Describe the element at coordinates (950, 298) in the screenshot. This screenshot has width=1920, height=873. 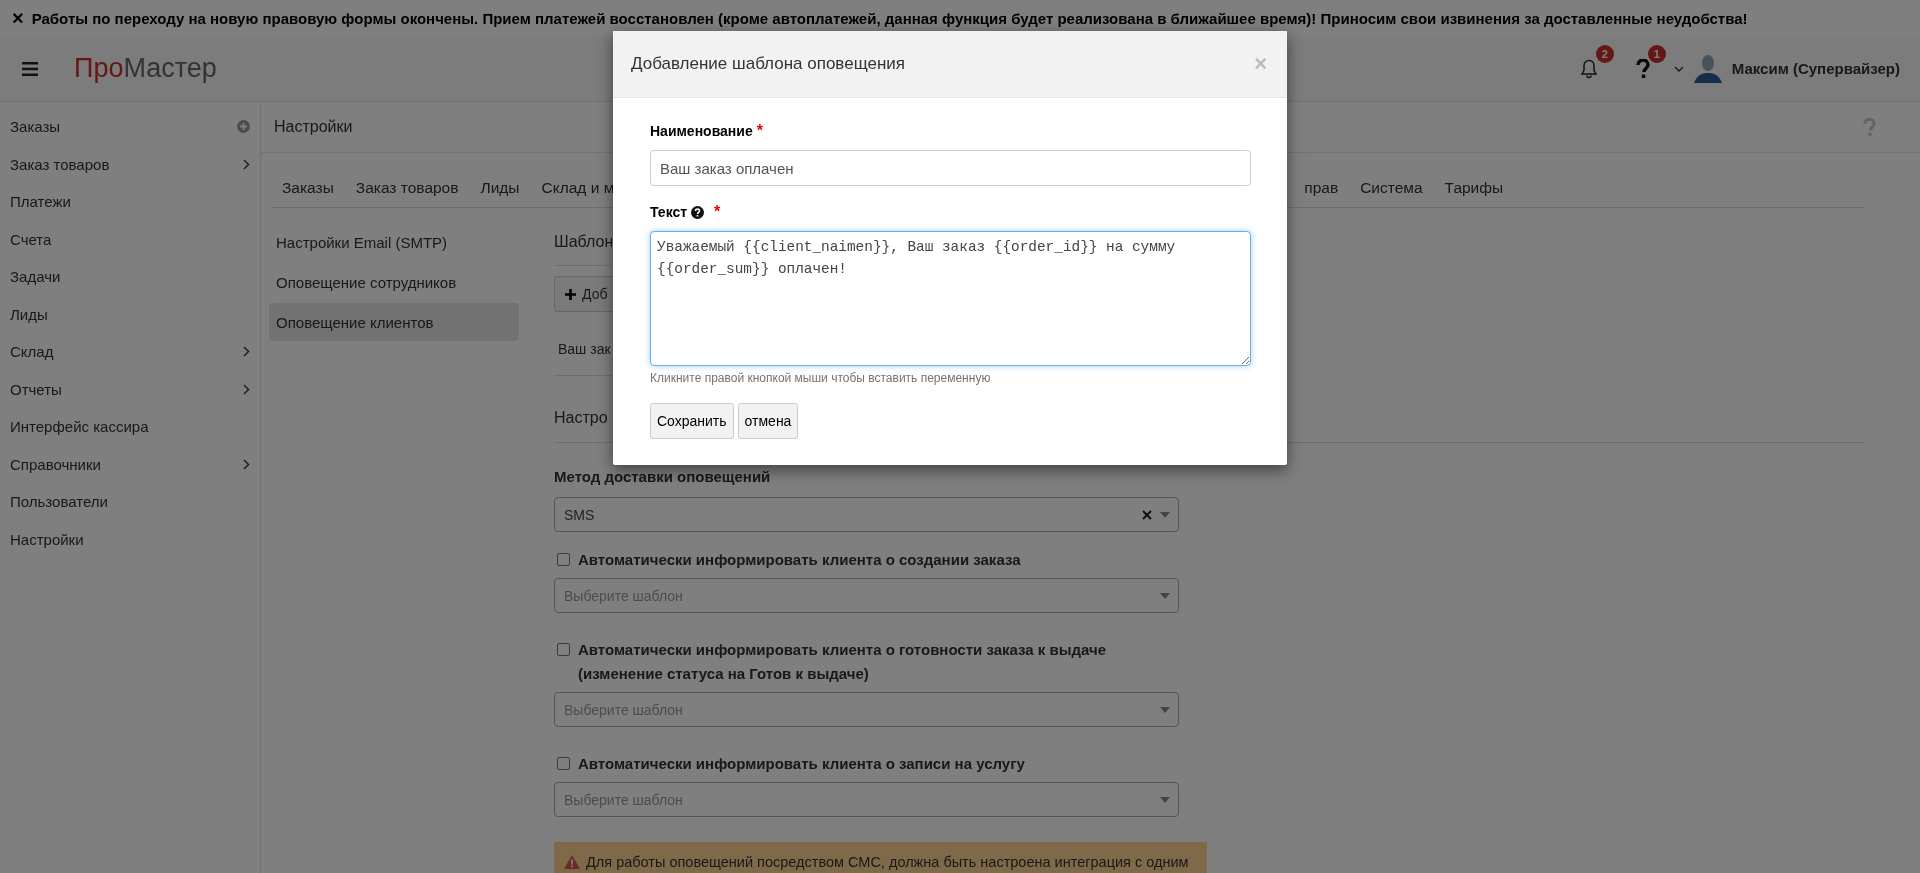
I see `text-area: Уважаемый {{client_naimen}}, Ваш заказ {{order_id}} на сумму {{order_sum}} оплачен!` at that location.